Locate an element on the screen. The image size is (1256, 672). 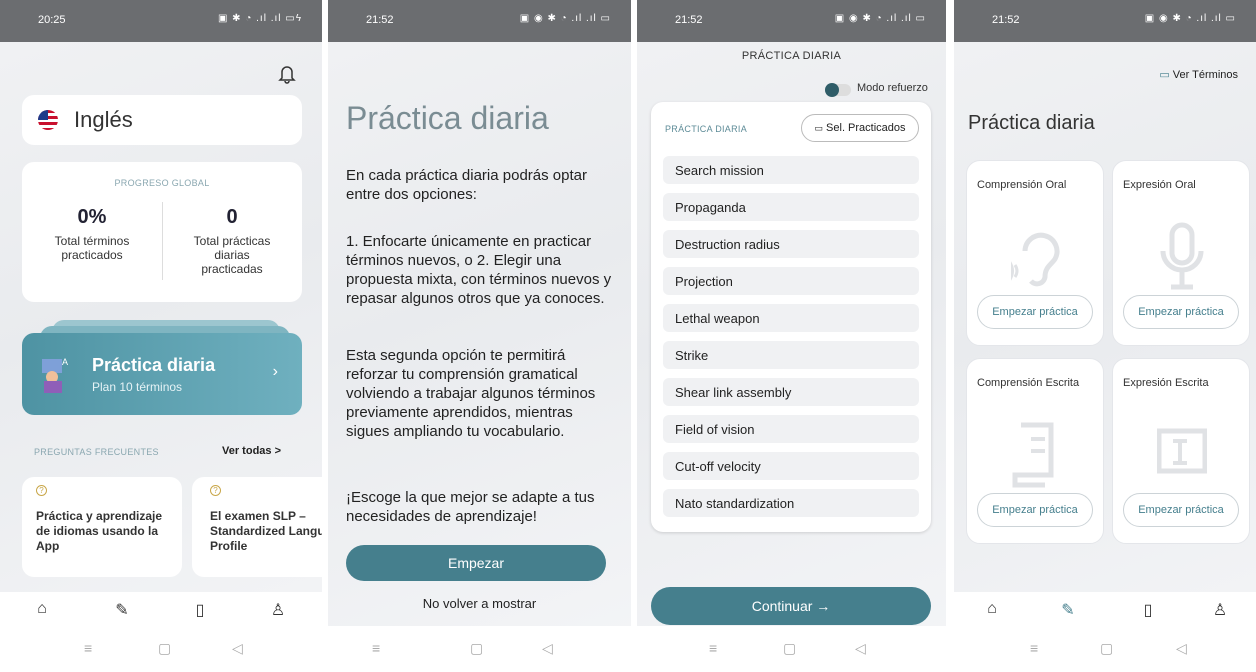
language-label: Inglés is located at coordinates (103, 119).